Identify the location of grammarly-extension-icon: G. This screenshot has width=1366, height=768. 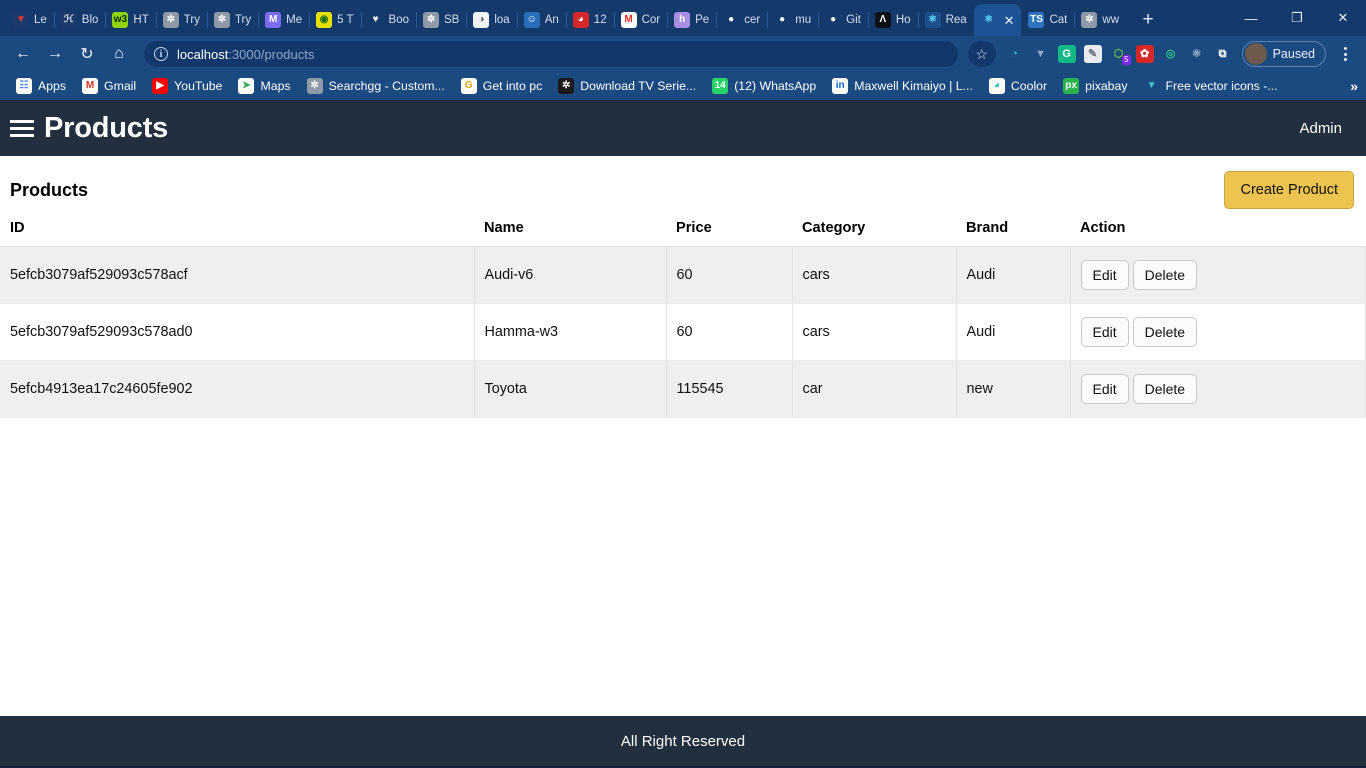
(1067, 54).